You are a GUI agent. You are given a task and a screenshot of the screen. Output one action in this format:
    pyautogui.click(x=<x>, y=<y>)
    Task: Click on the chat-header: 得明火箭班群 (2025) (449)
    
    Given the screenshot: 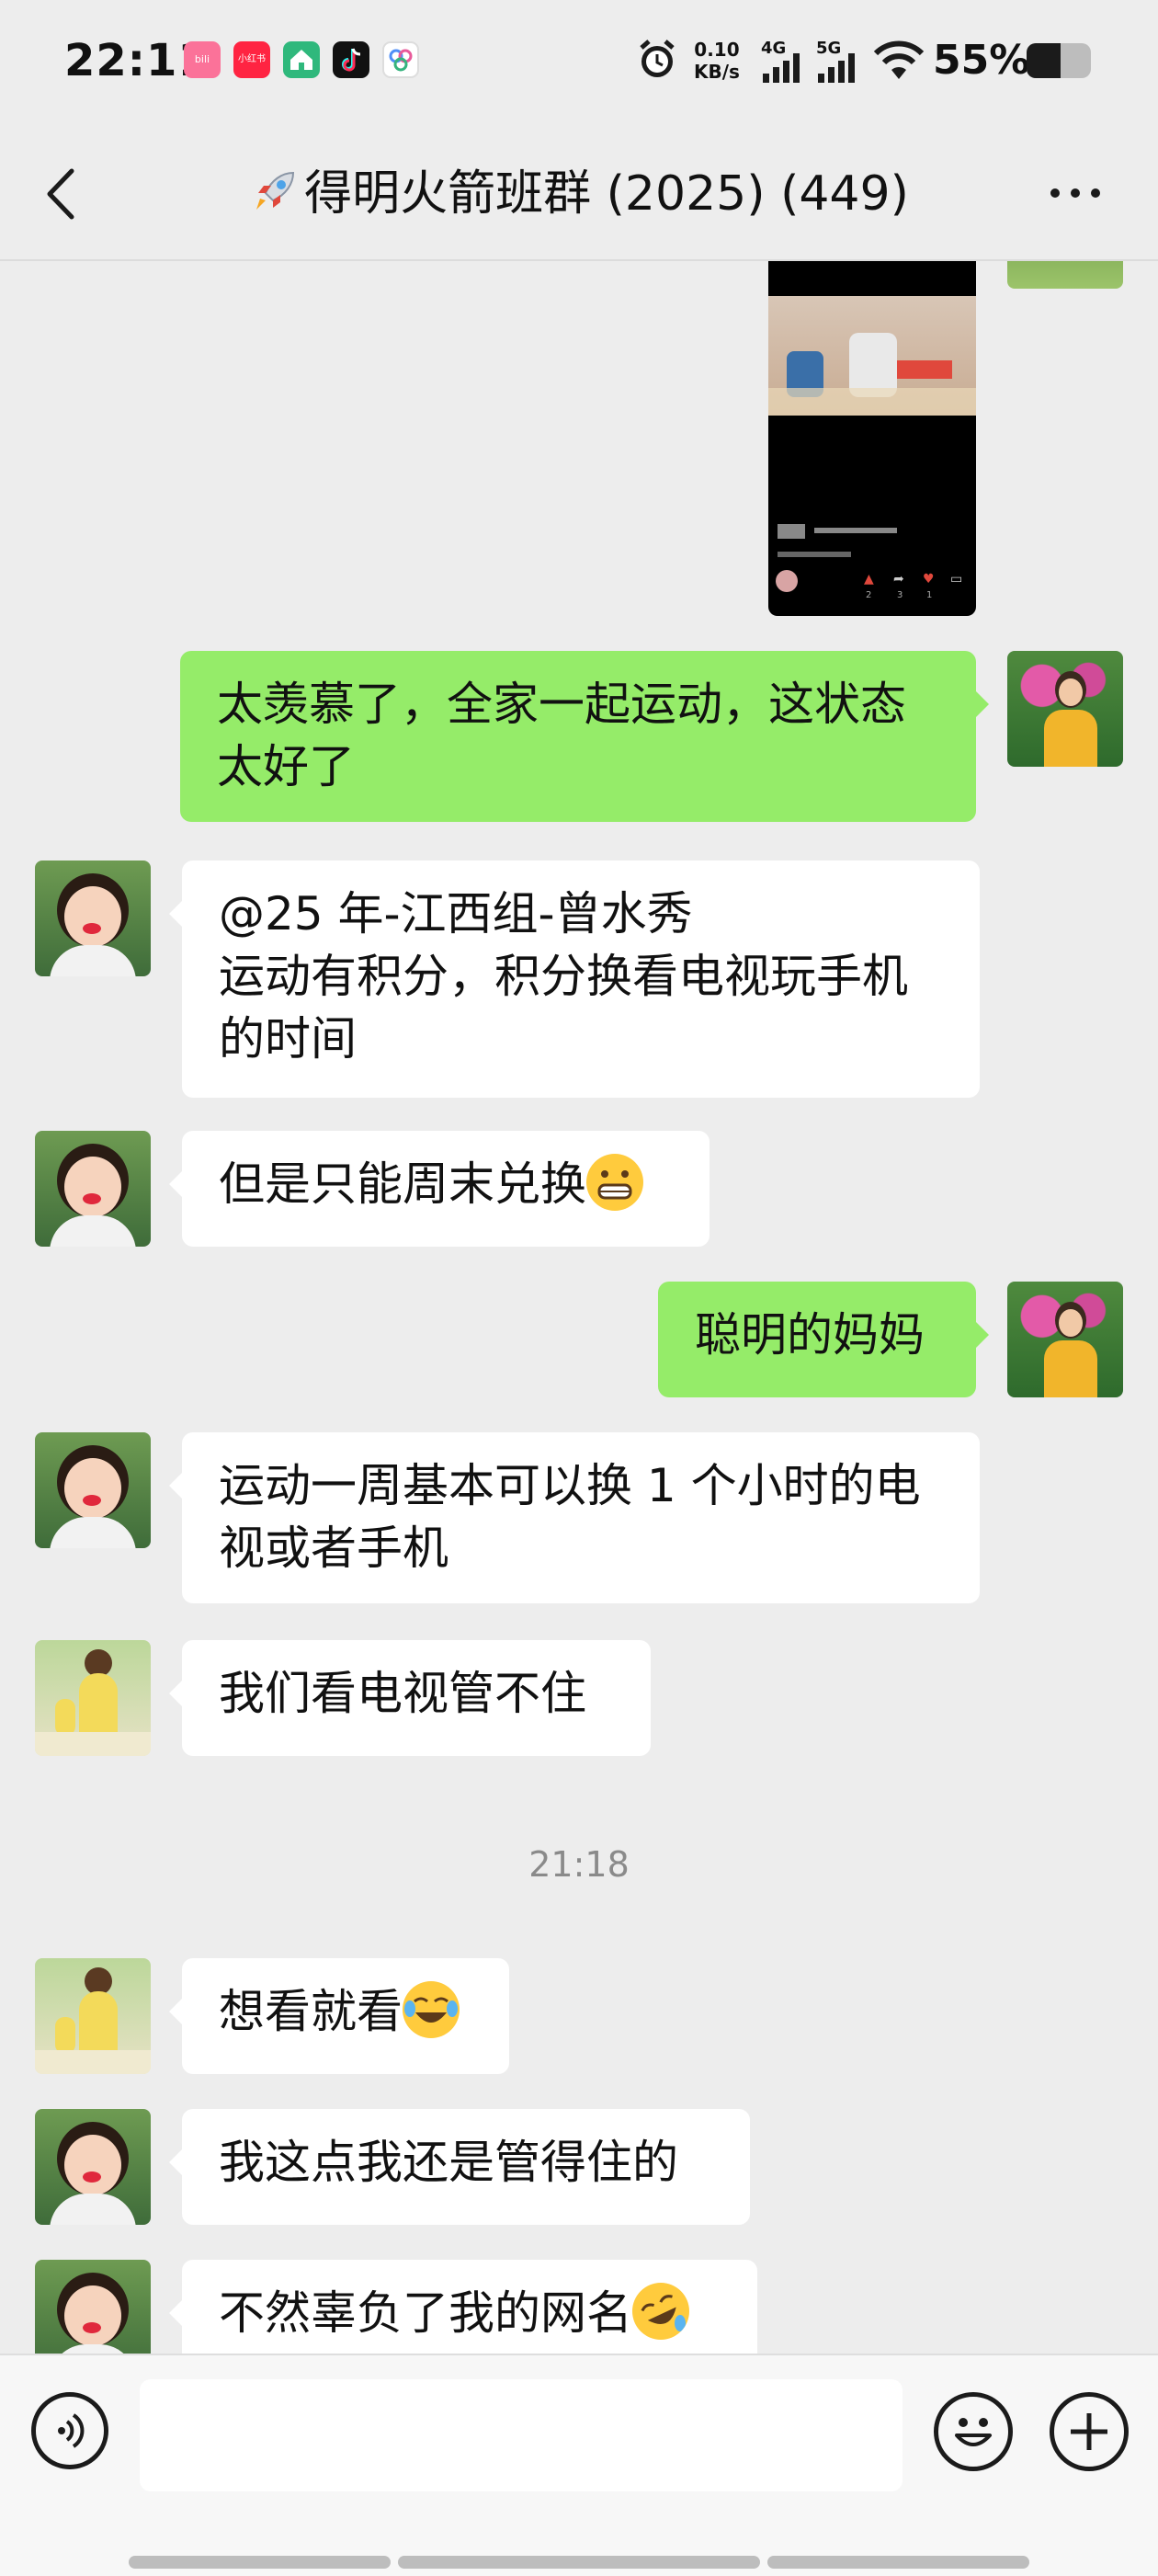 What is the action you would take?
    pyautogui.click(x=579, y=193)
    